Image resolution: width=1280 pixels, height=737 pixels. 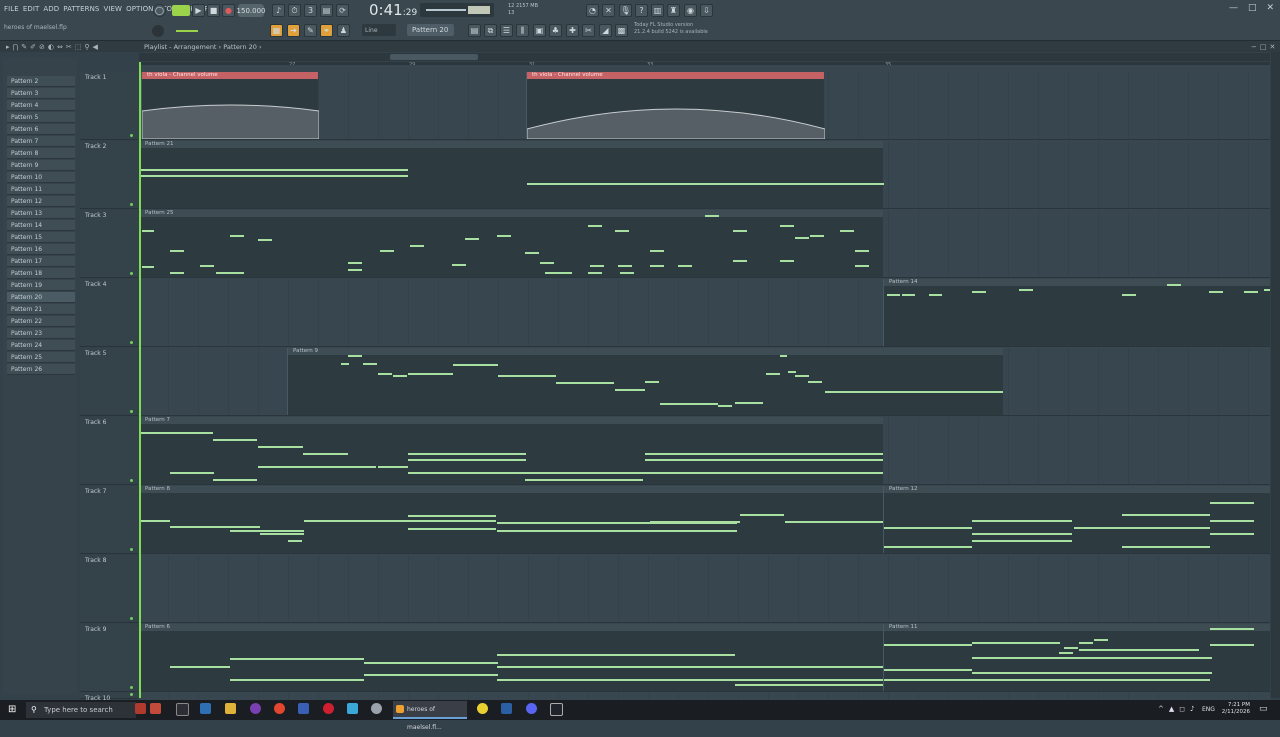 What do you see at coordinates (41, 225) in the screenshot?
I see `picker-item: Pattern 14` at bounding box center [41, 225].